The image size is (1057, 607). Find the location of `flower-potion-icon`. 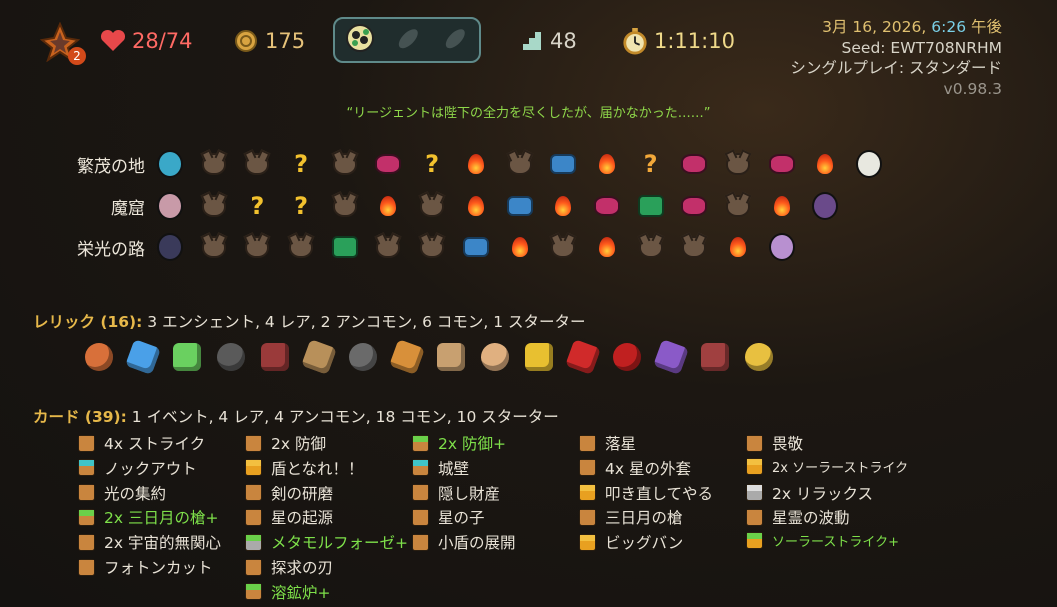

flower-potion-icon is located at coordinates (360, 40).